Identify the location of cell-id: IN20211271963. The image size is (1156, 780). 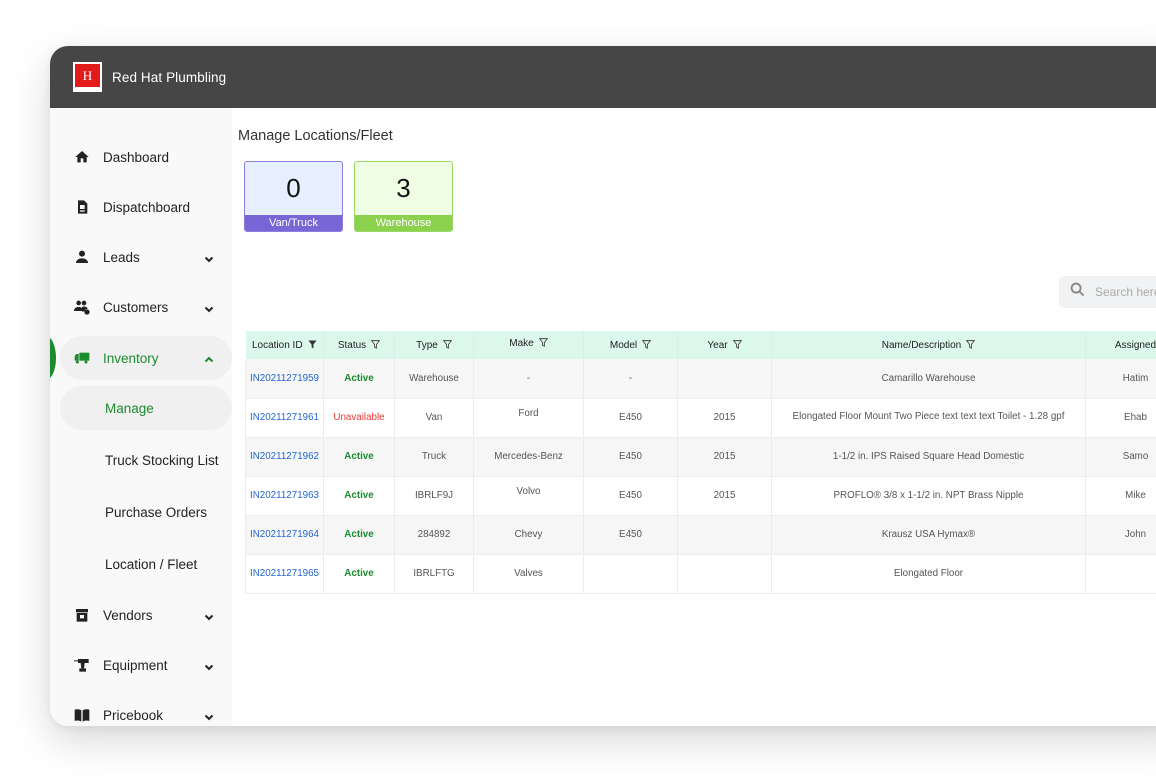
(284, 496).